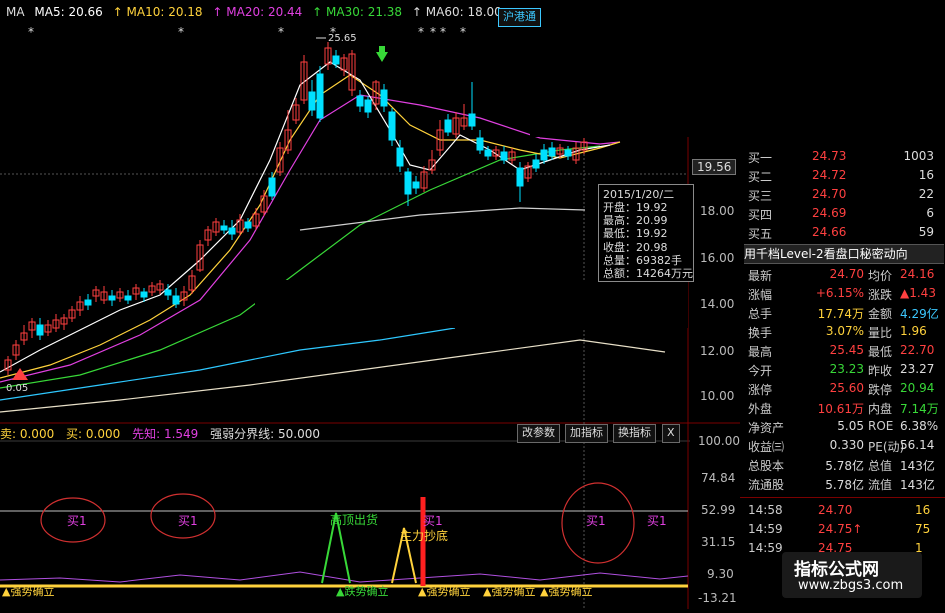 This screenshot has height=613, width=945. What do you see at coordinates (760, 371) in the screenshot?
I see `quote-key: 今开` at bounding box center [760, 371].